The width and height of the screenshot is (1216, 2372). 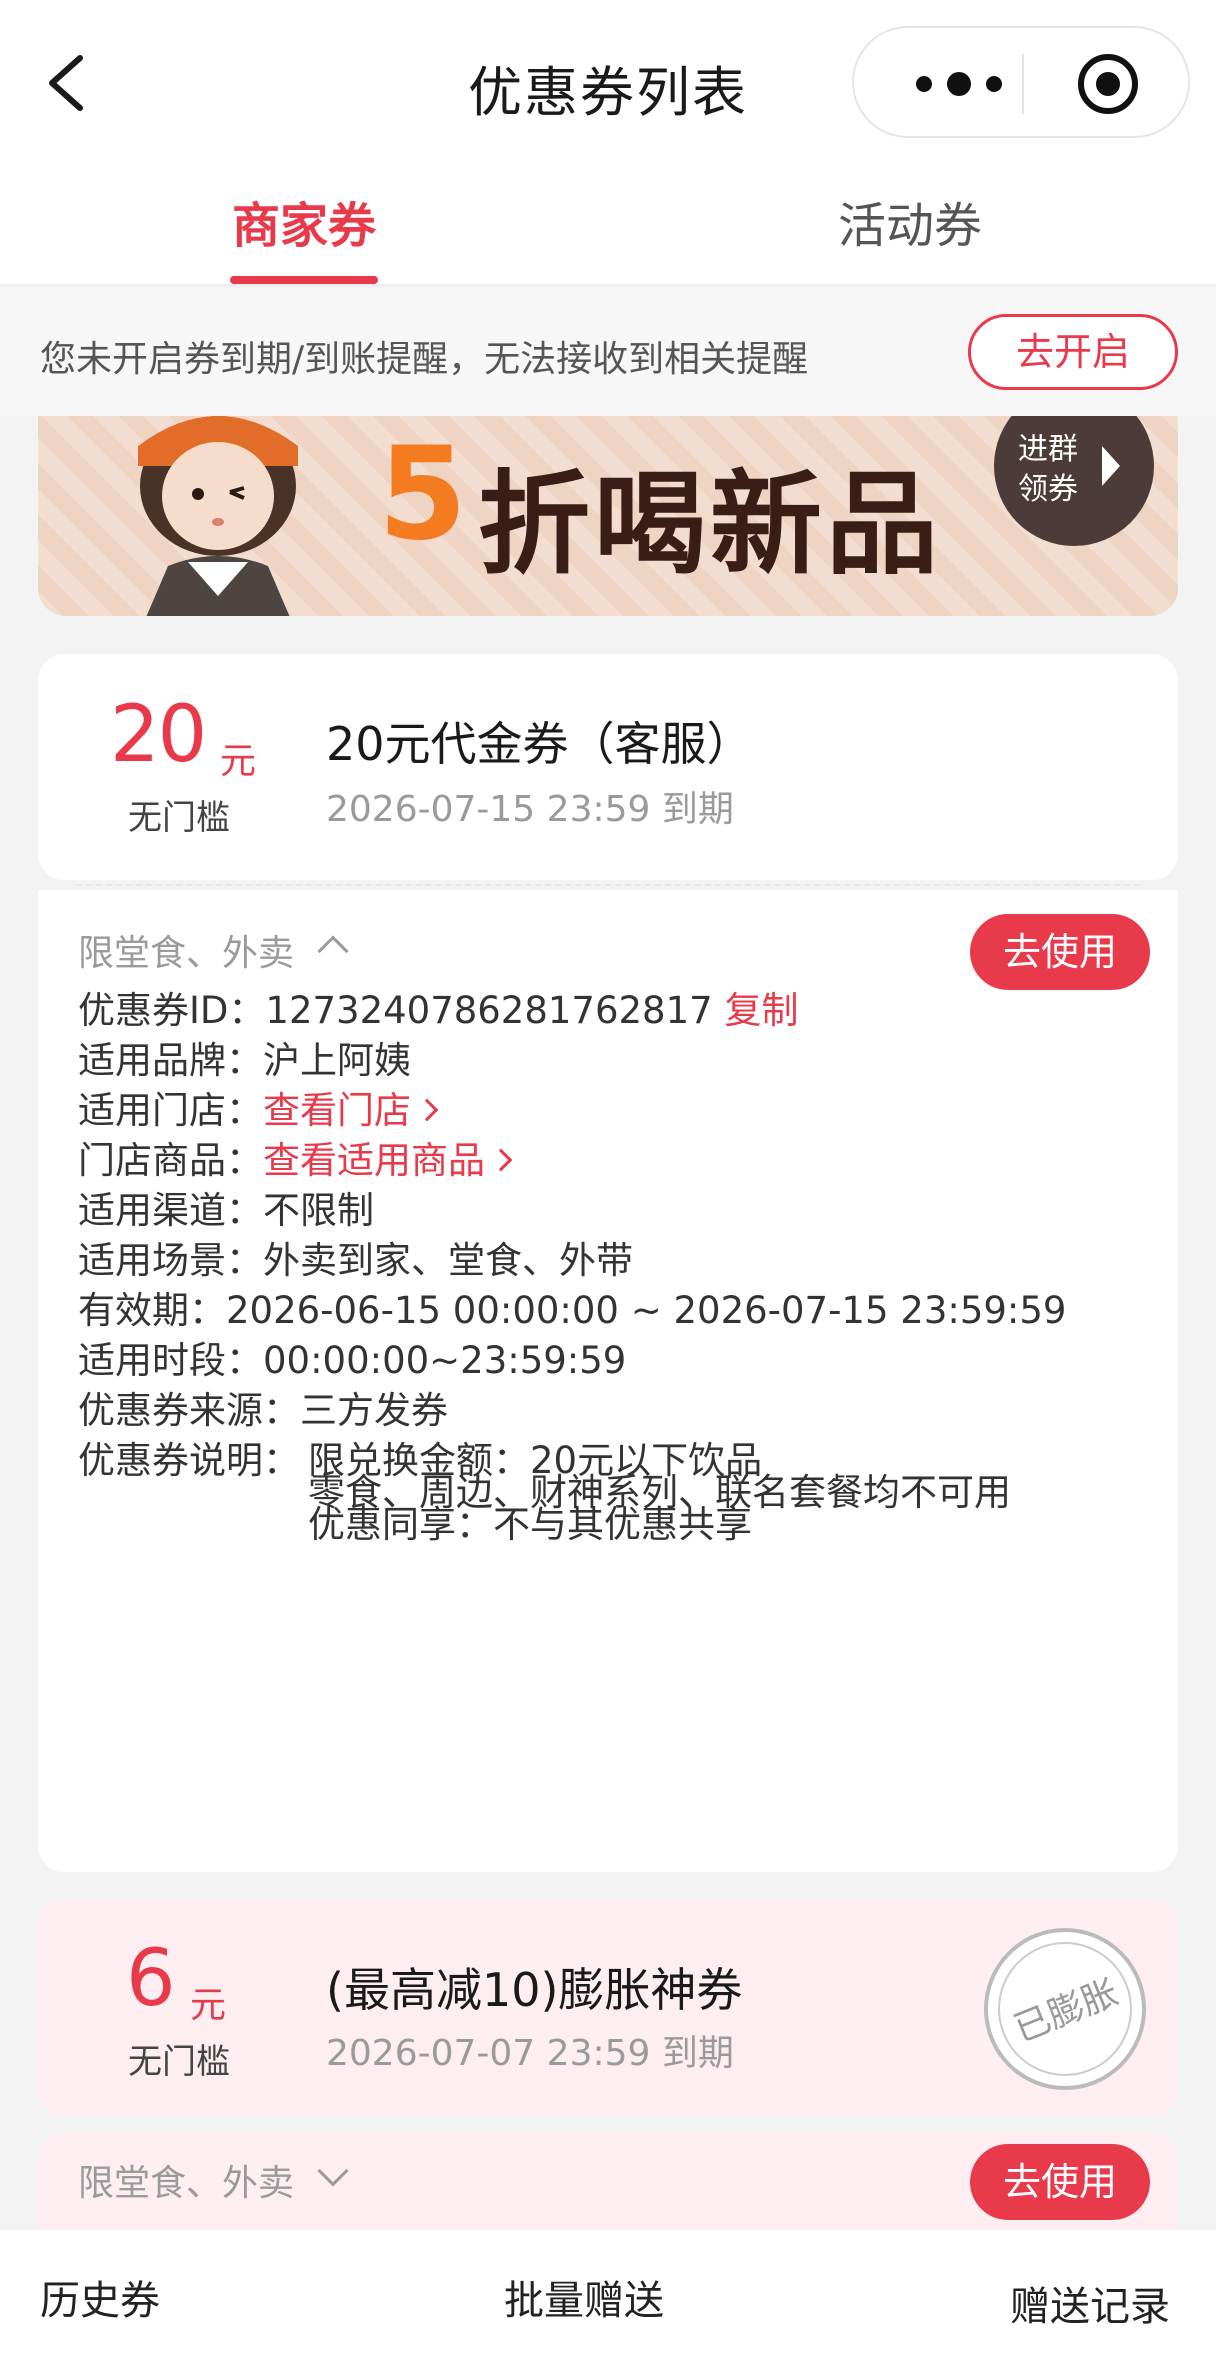 I want to click on coupon-title: (最高减10)膨胀神券, so click(x=534, y=1990).